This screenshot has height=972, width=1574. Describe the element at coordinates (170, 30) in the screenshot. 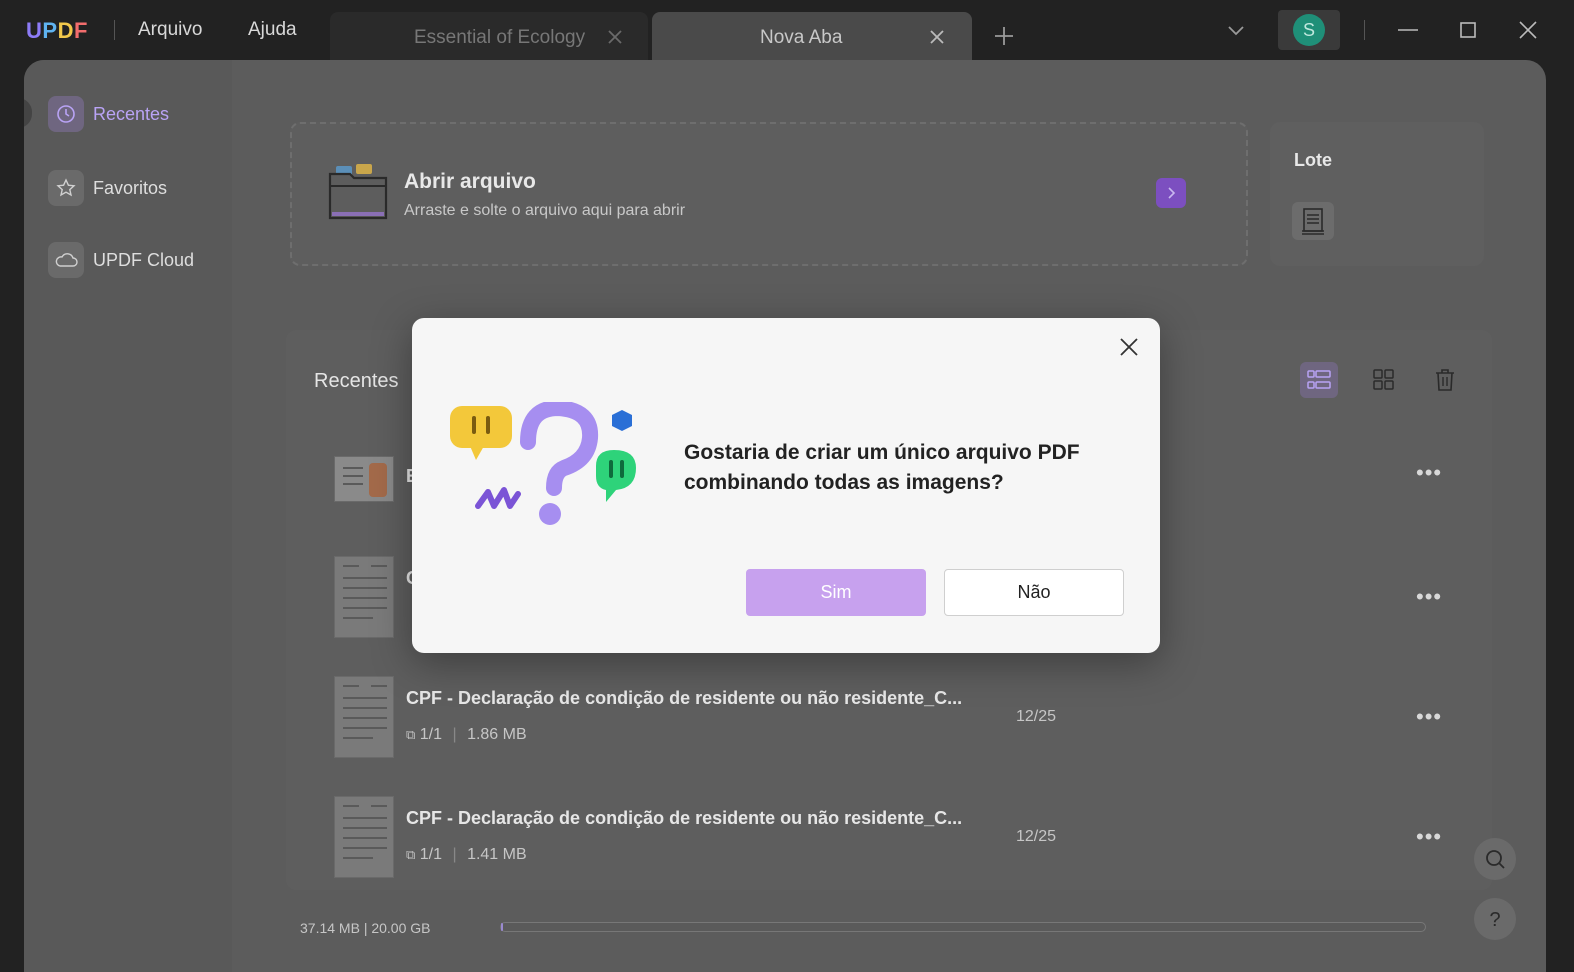

I see `menu-arquivo: Arquivo` at that location.